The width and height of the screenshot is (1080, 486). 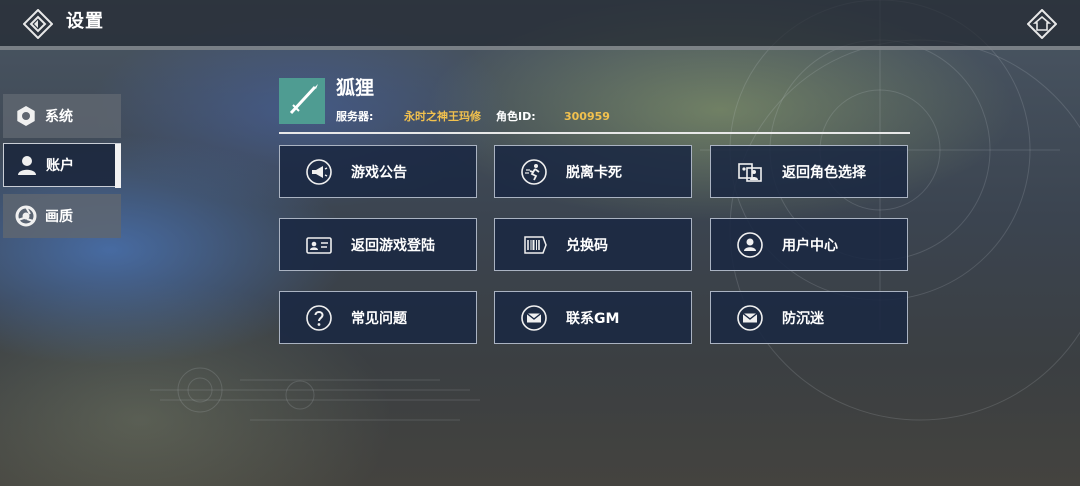 I want to click on home-button, so click(x=1042, y=24).